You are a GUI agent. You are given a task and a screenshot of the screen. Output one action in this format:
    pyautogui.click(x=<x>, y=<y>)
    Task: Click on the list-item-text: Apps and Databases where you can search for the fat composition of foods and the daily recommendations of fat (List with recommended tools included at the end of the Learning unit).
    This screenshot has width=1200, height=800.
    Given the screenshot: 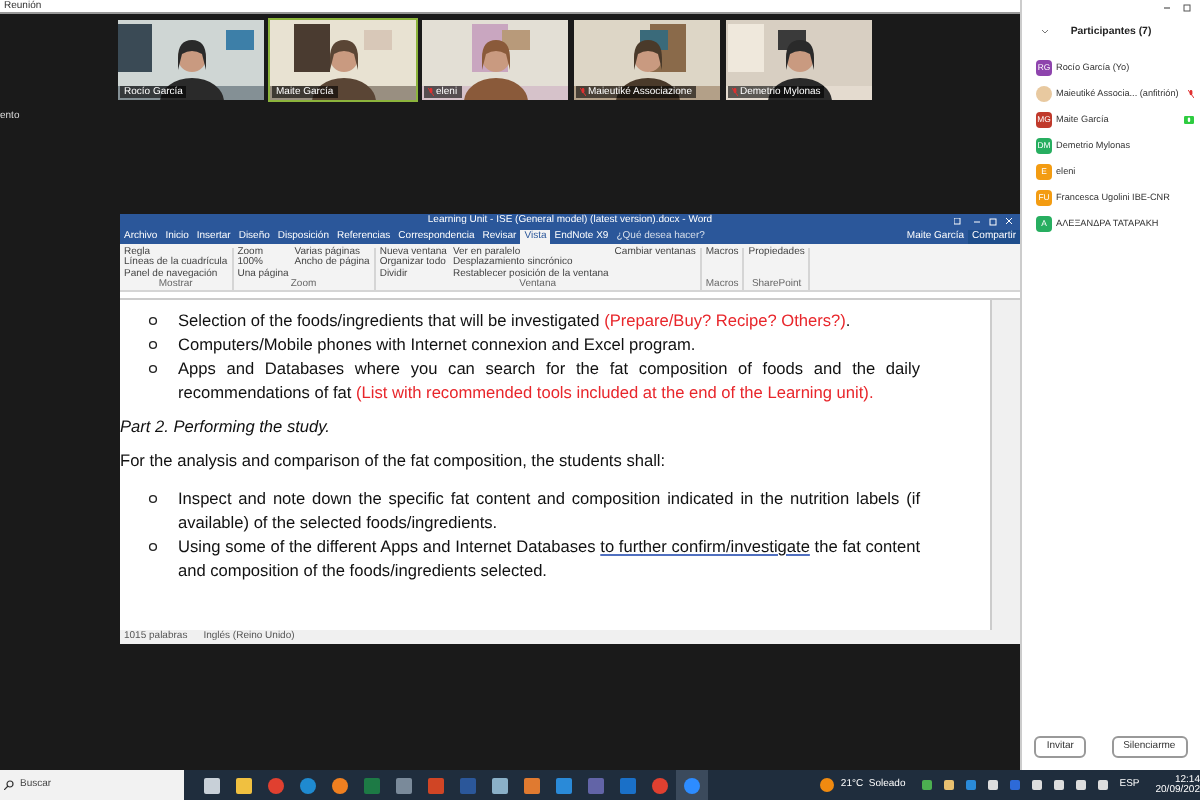 What is the action you would take?
    pyautogui.click(x=549, y=380)
    